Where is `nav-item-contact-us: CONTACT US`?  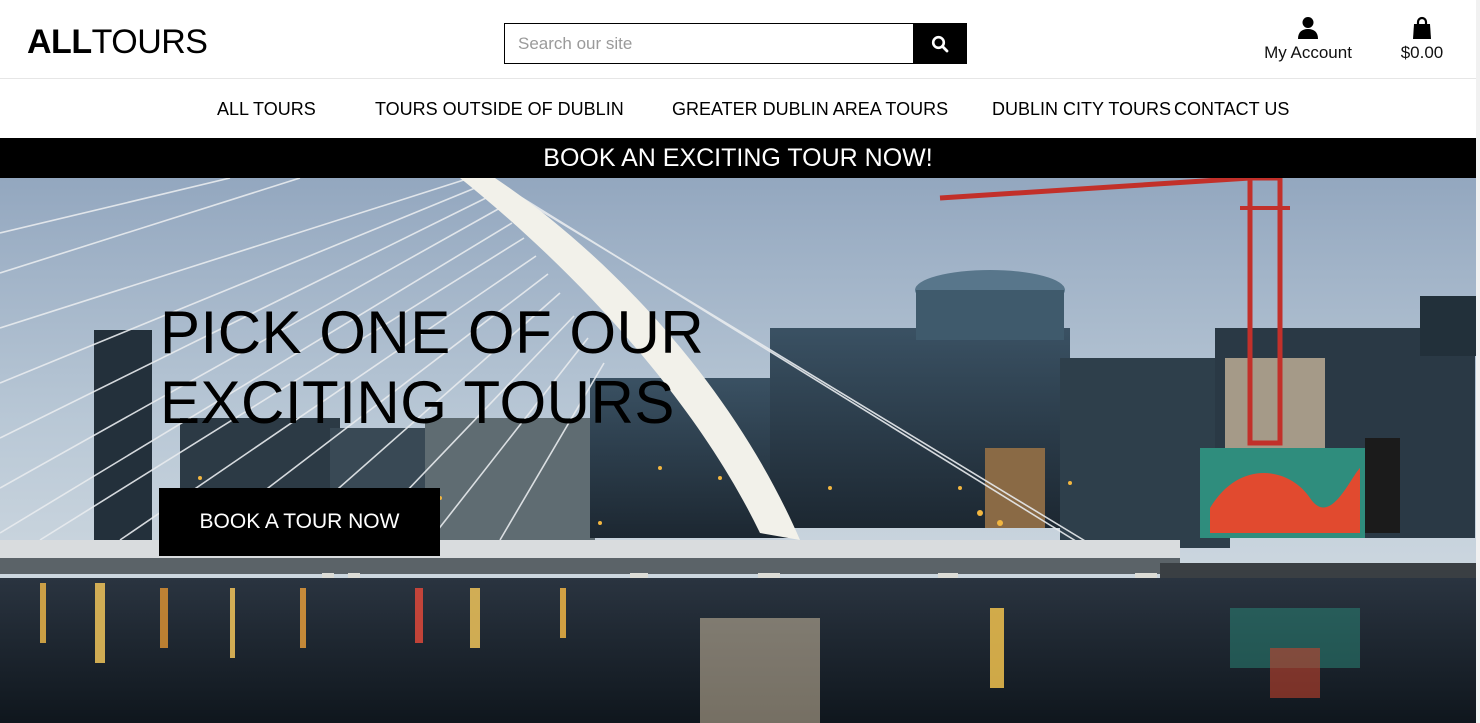
nav-item-contact-us: CONTACT US is located at coordinates (1231, 109).